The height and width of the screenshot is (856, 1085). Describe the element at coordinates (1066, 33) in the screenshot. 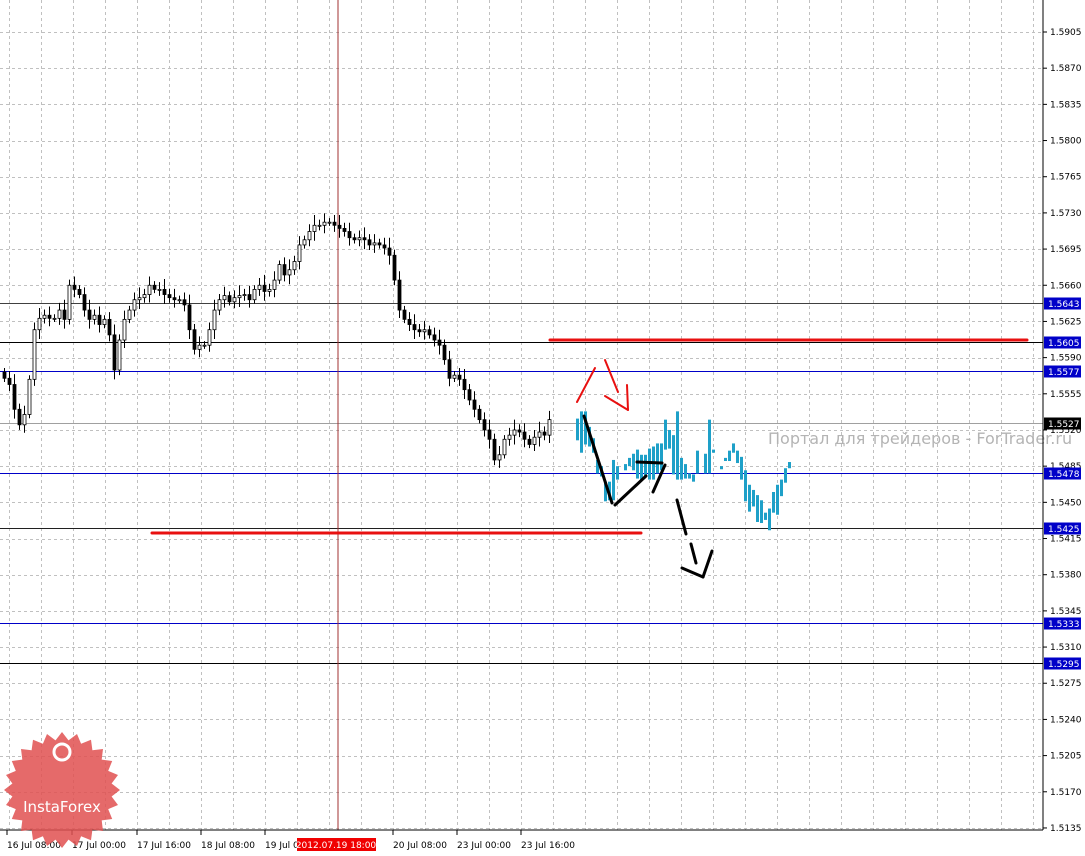

I see `price-tick-label: 1.5905` at that location.